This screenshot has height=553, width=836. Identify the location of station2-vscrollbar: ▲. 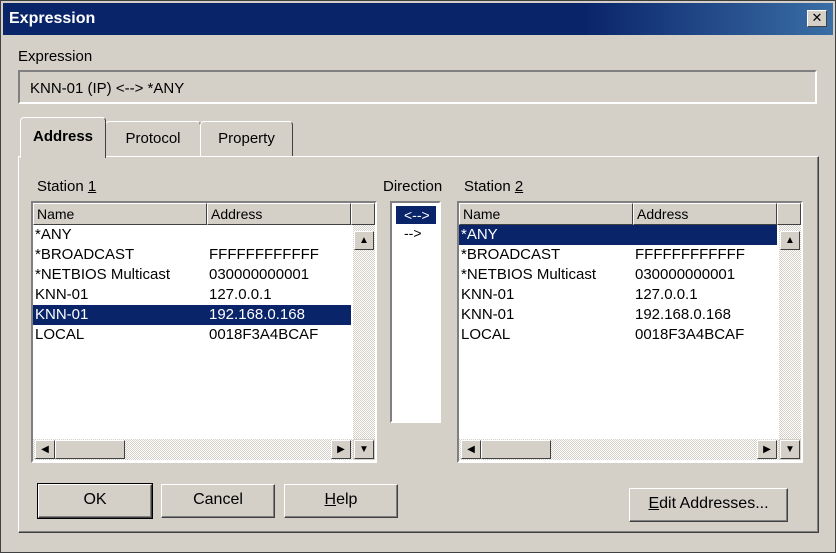
(790, 332).